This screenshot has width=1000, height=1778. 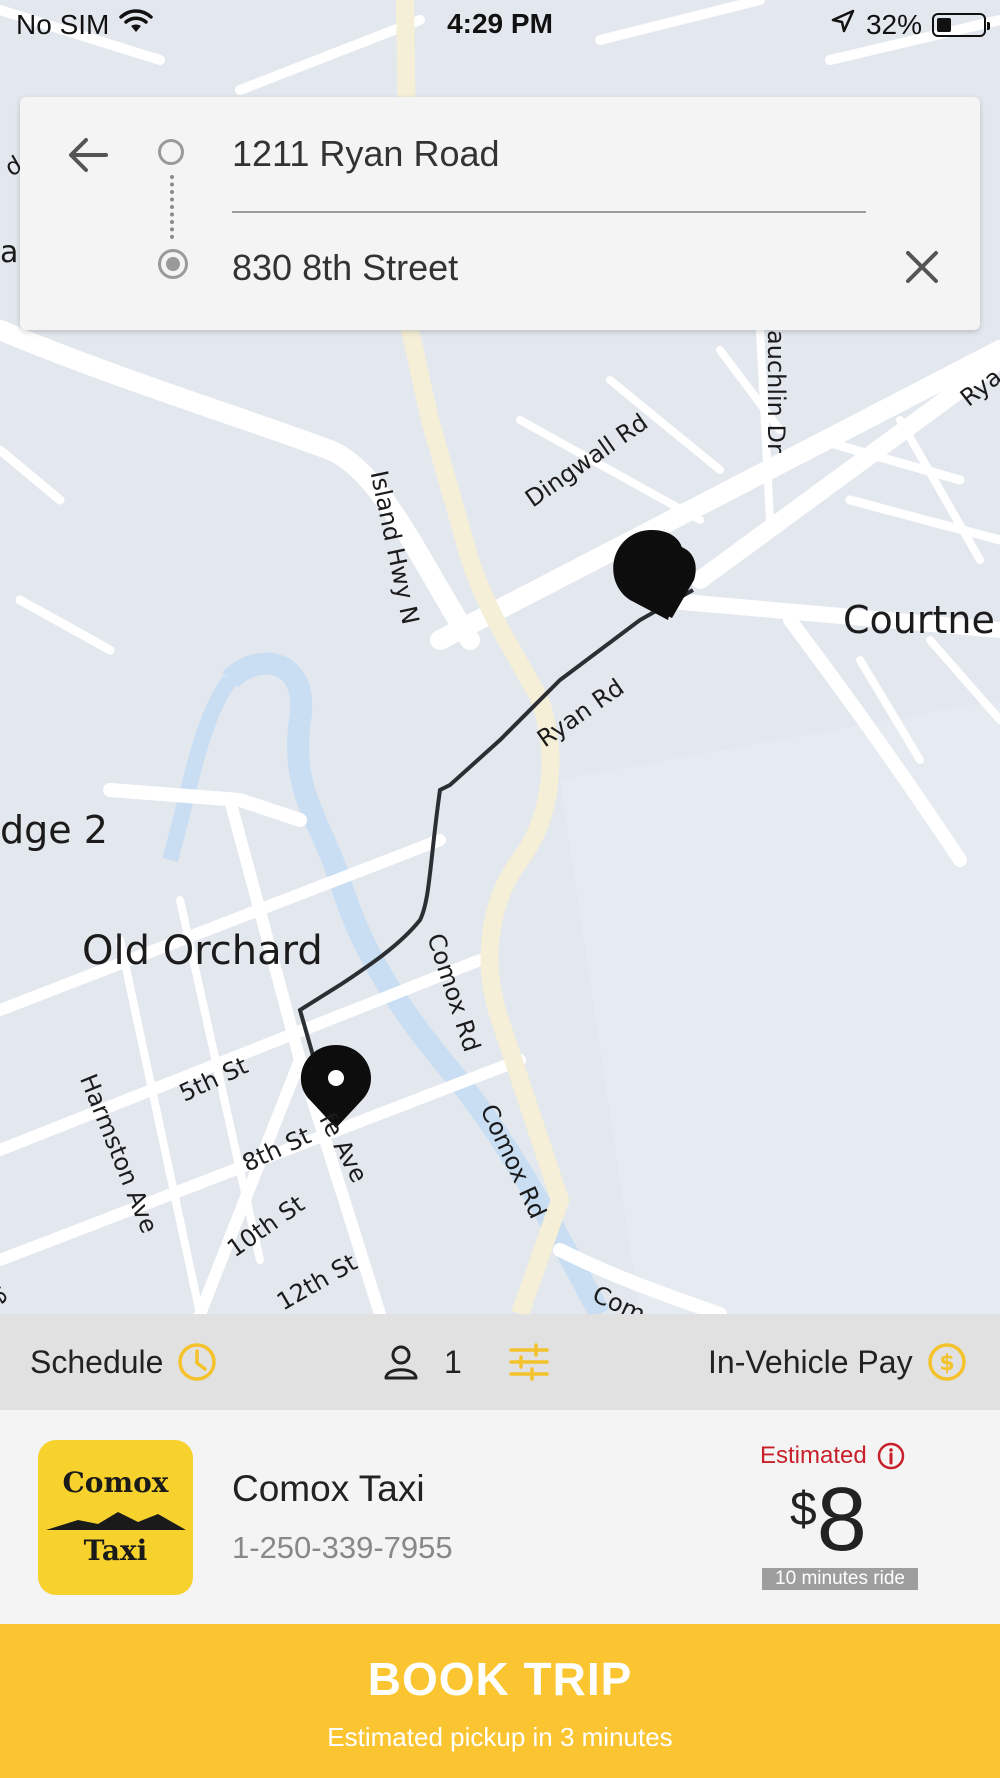 I want to click on estimated-text: Estimated, so click(x=813, y=1455).